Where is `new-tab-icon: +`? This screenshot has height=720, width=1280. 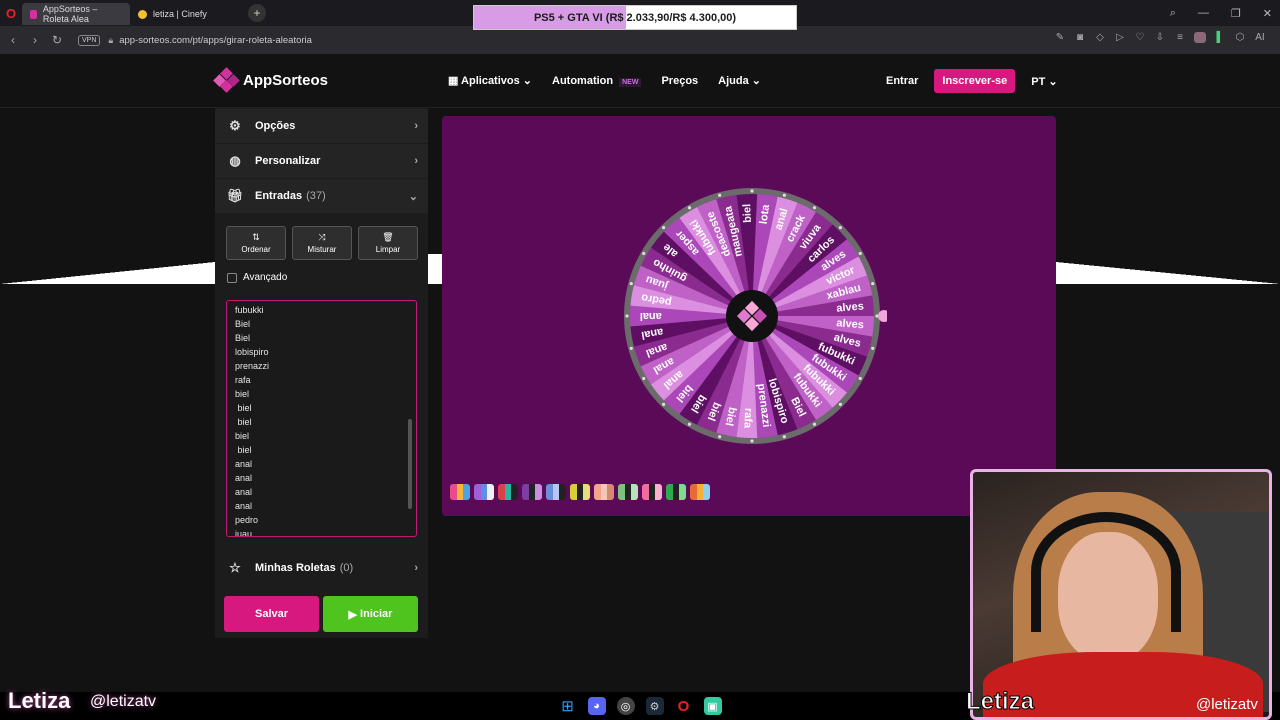 new-tab-icon: + is located at coordinates (257, 13).